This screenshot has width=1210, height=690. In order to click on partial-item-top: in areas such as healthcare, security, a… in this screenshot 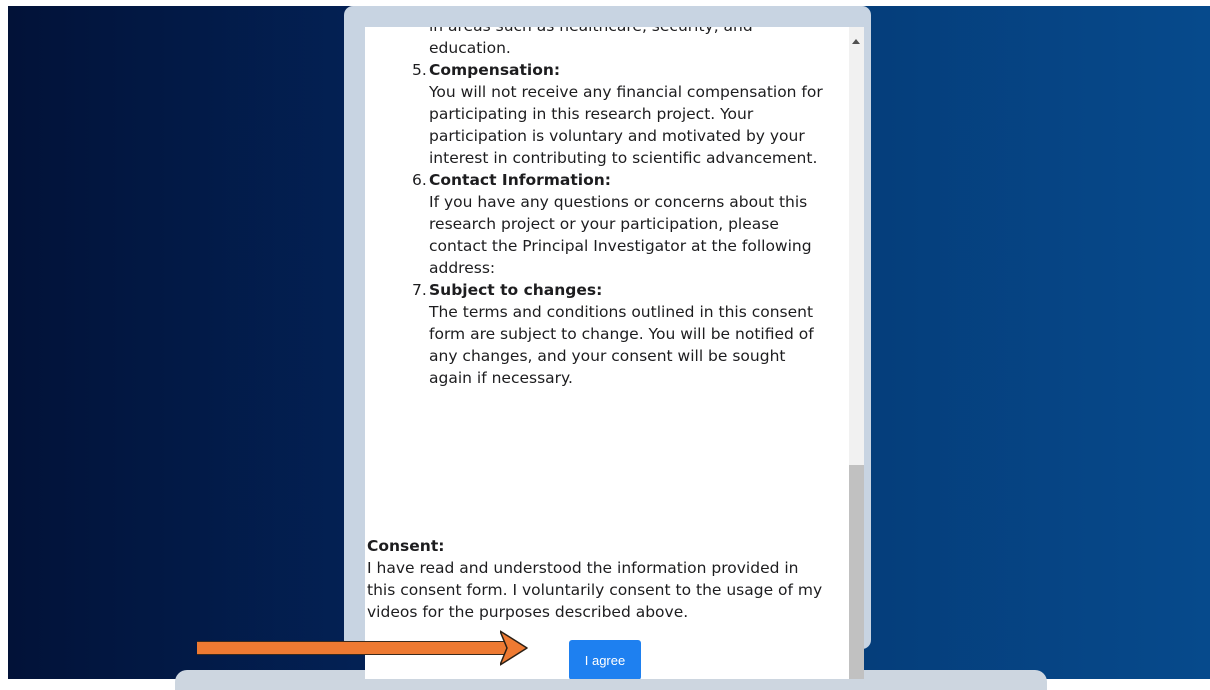, I will do `click(627, 32)`.